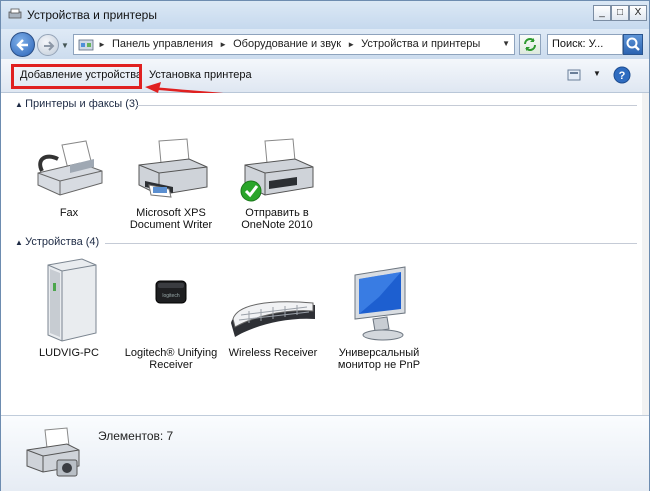  I want to click on red-highlight-box, so click(76, 76).